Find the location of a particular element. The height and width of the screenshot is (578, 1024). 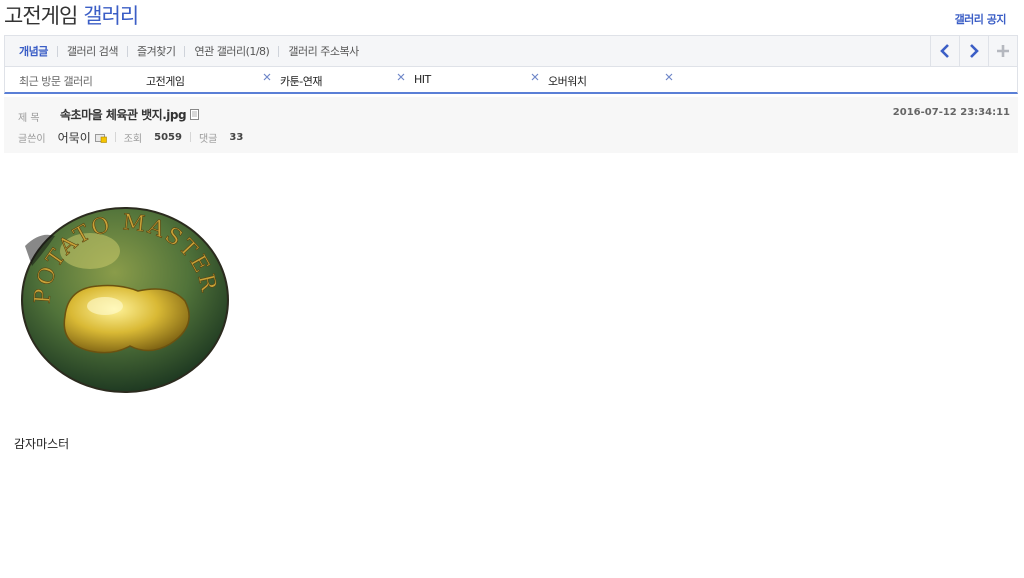

tab-related-galleries: 연관 갤러리(1/8) is located at coordinates (231, 51).